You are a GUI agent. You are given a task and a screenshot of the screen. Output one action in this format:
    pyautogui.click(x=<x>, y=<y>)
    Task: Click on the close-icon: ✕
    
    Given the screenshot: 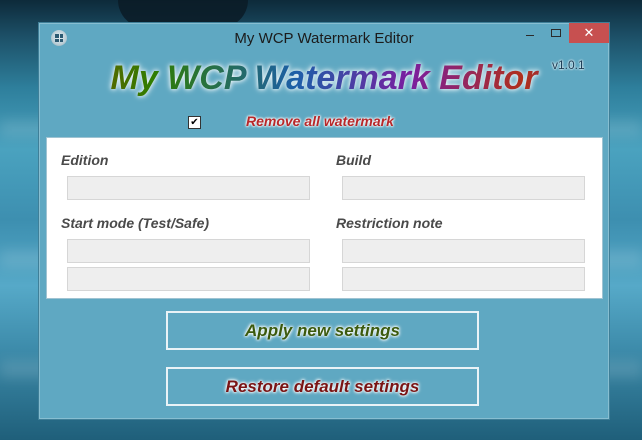 What is the action you would take?
    pyautogui.click(x=589, y=32)
    